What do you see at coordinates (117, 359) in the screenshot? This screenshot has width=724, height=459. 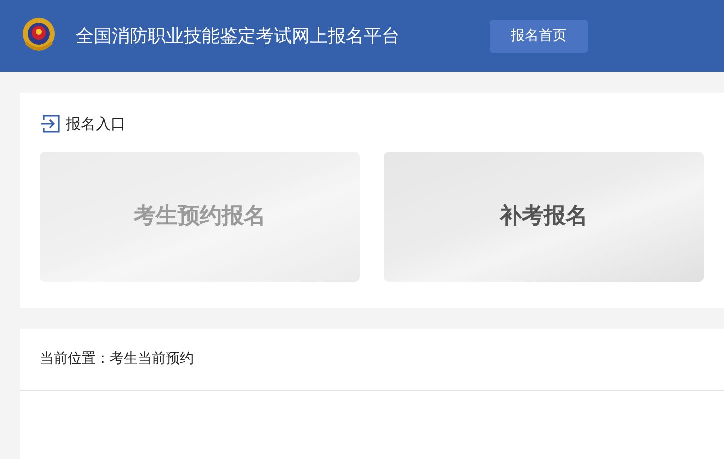 I see `breadcrumb: 当前位置：考生当前预约` at bounding box center [117, 359].